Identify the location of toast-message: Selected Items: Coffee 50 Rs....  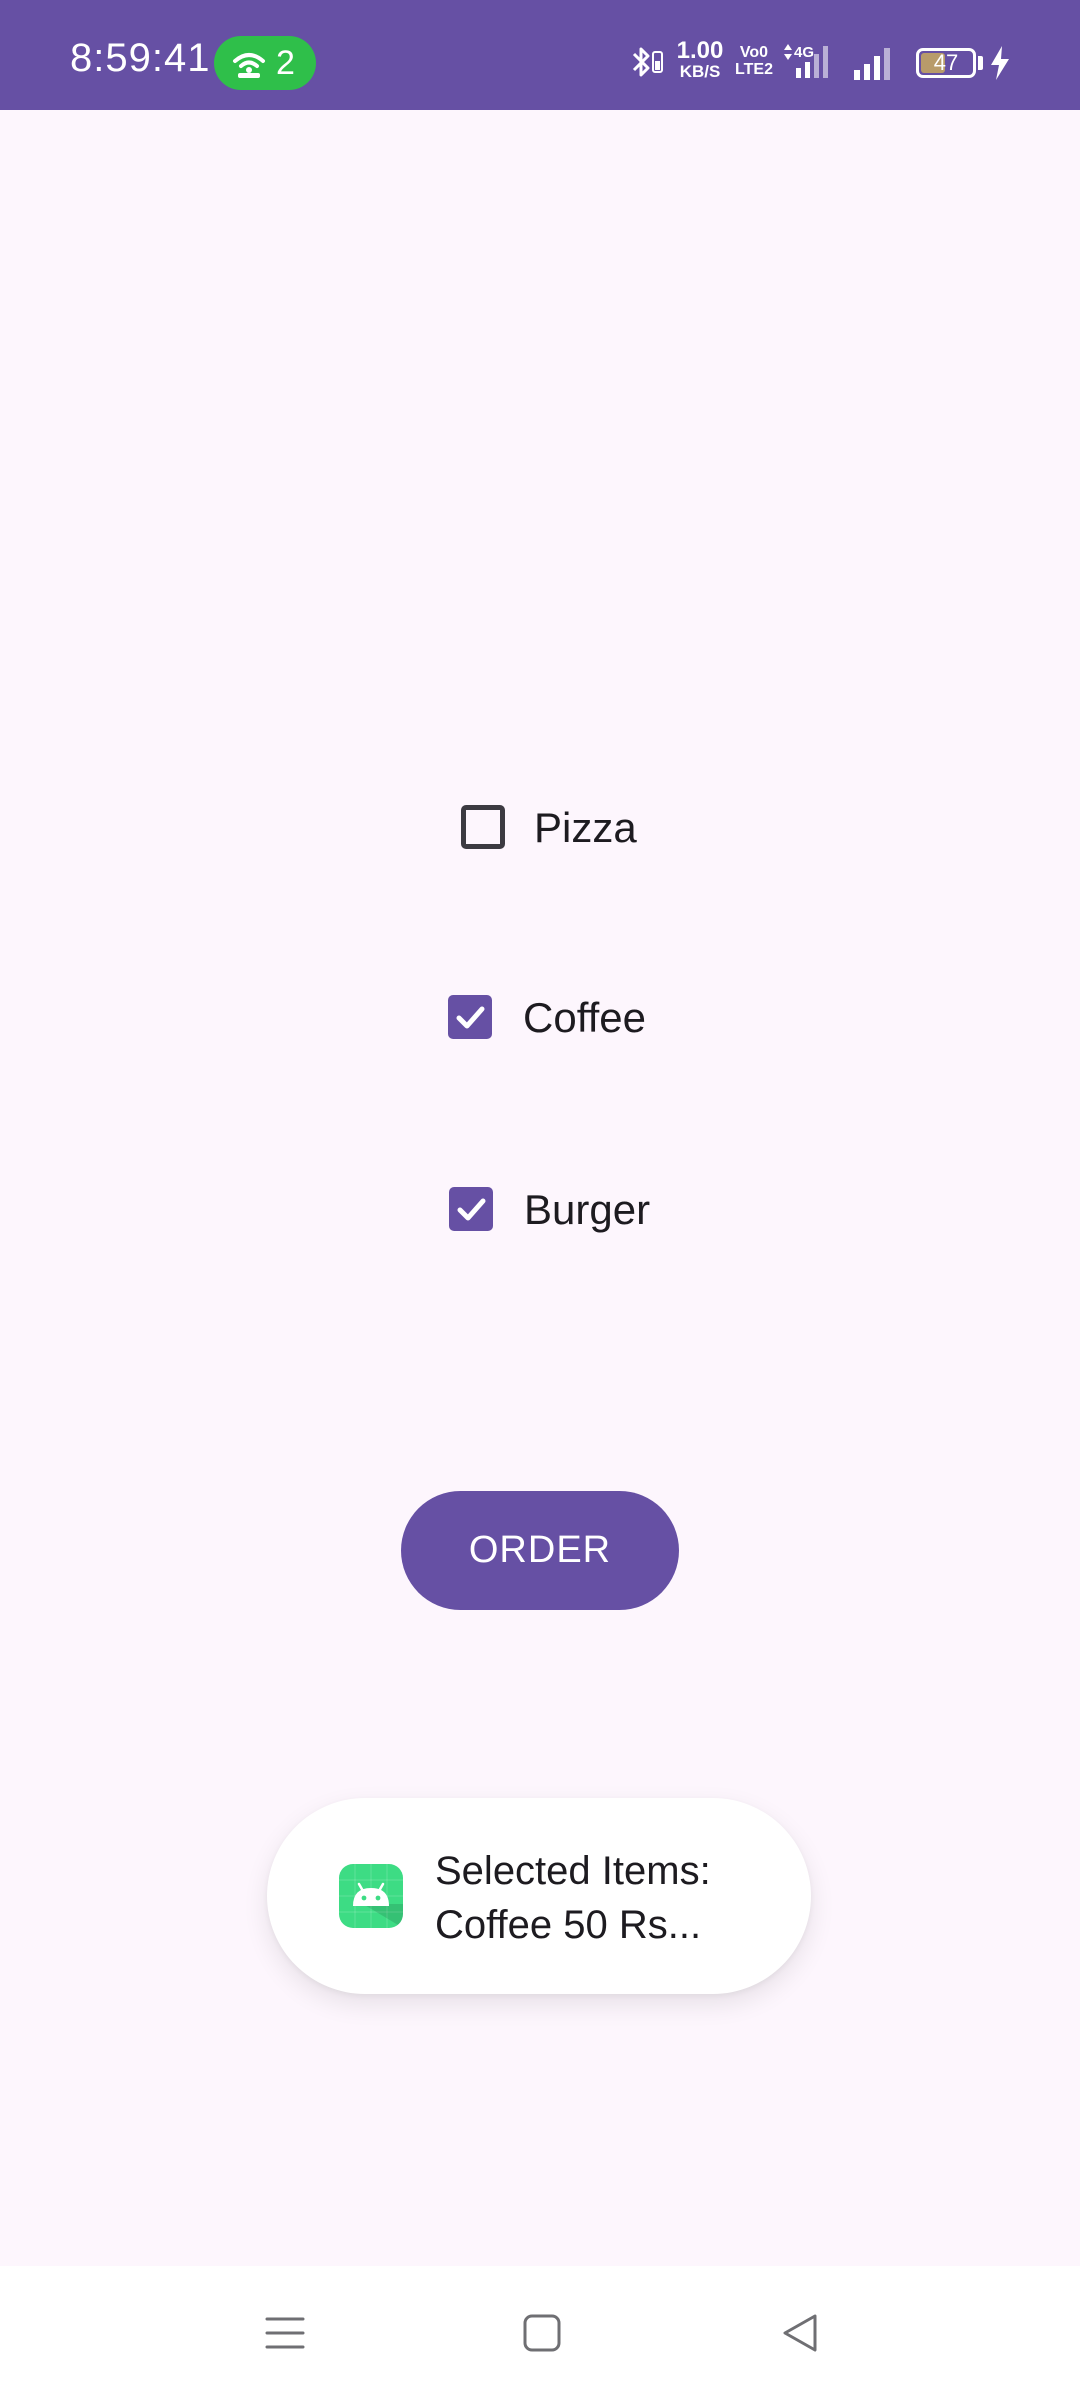
(539, 1896).